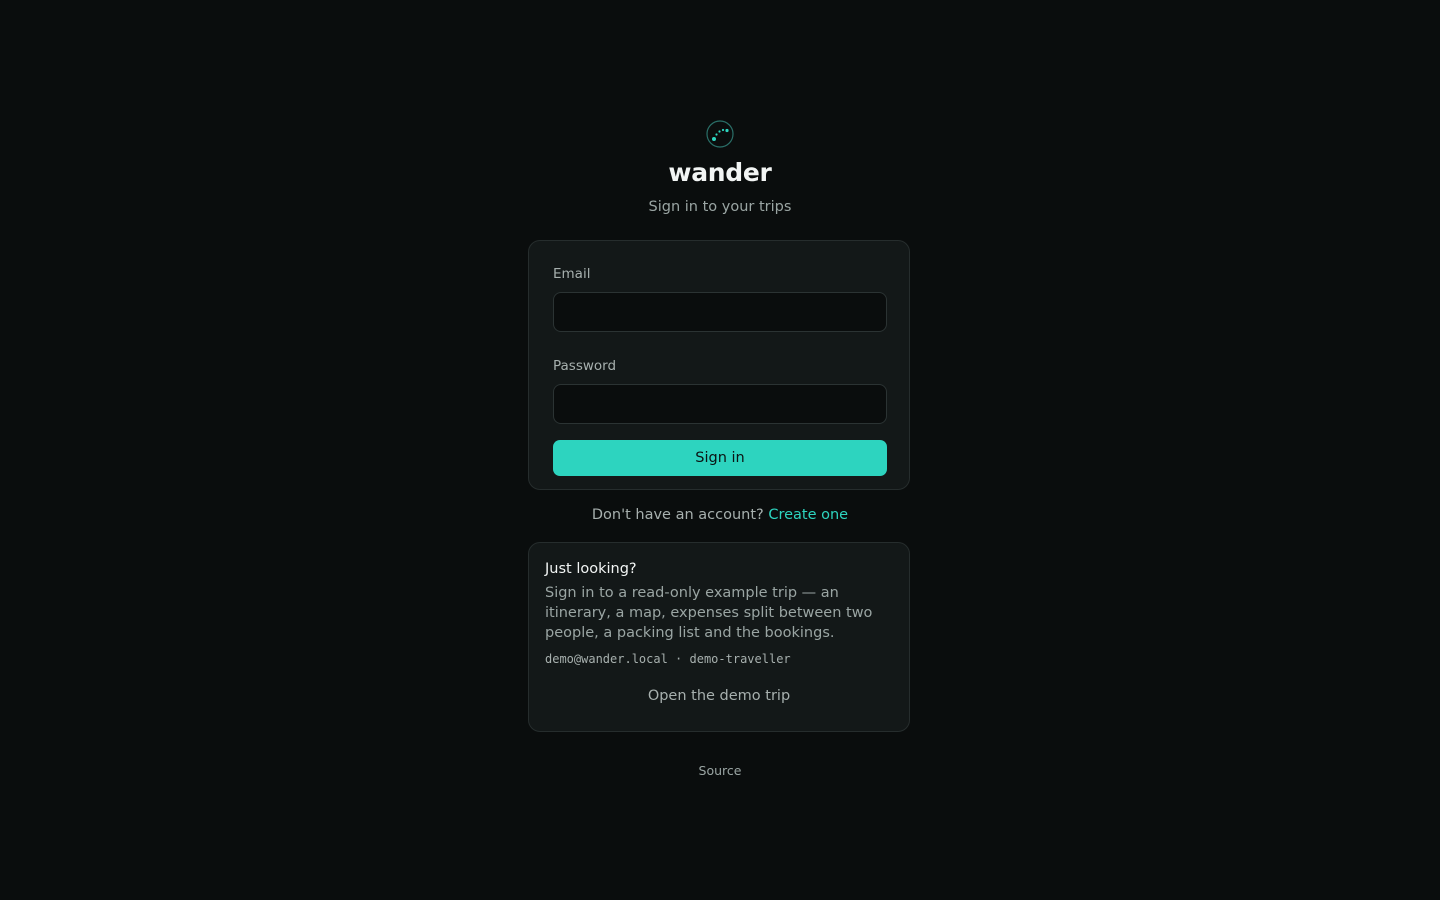 The height and width of the screenshot is (900, 1440). I want to click on signup-prompt: Don't have an account? Create one, so click(720, 515).